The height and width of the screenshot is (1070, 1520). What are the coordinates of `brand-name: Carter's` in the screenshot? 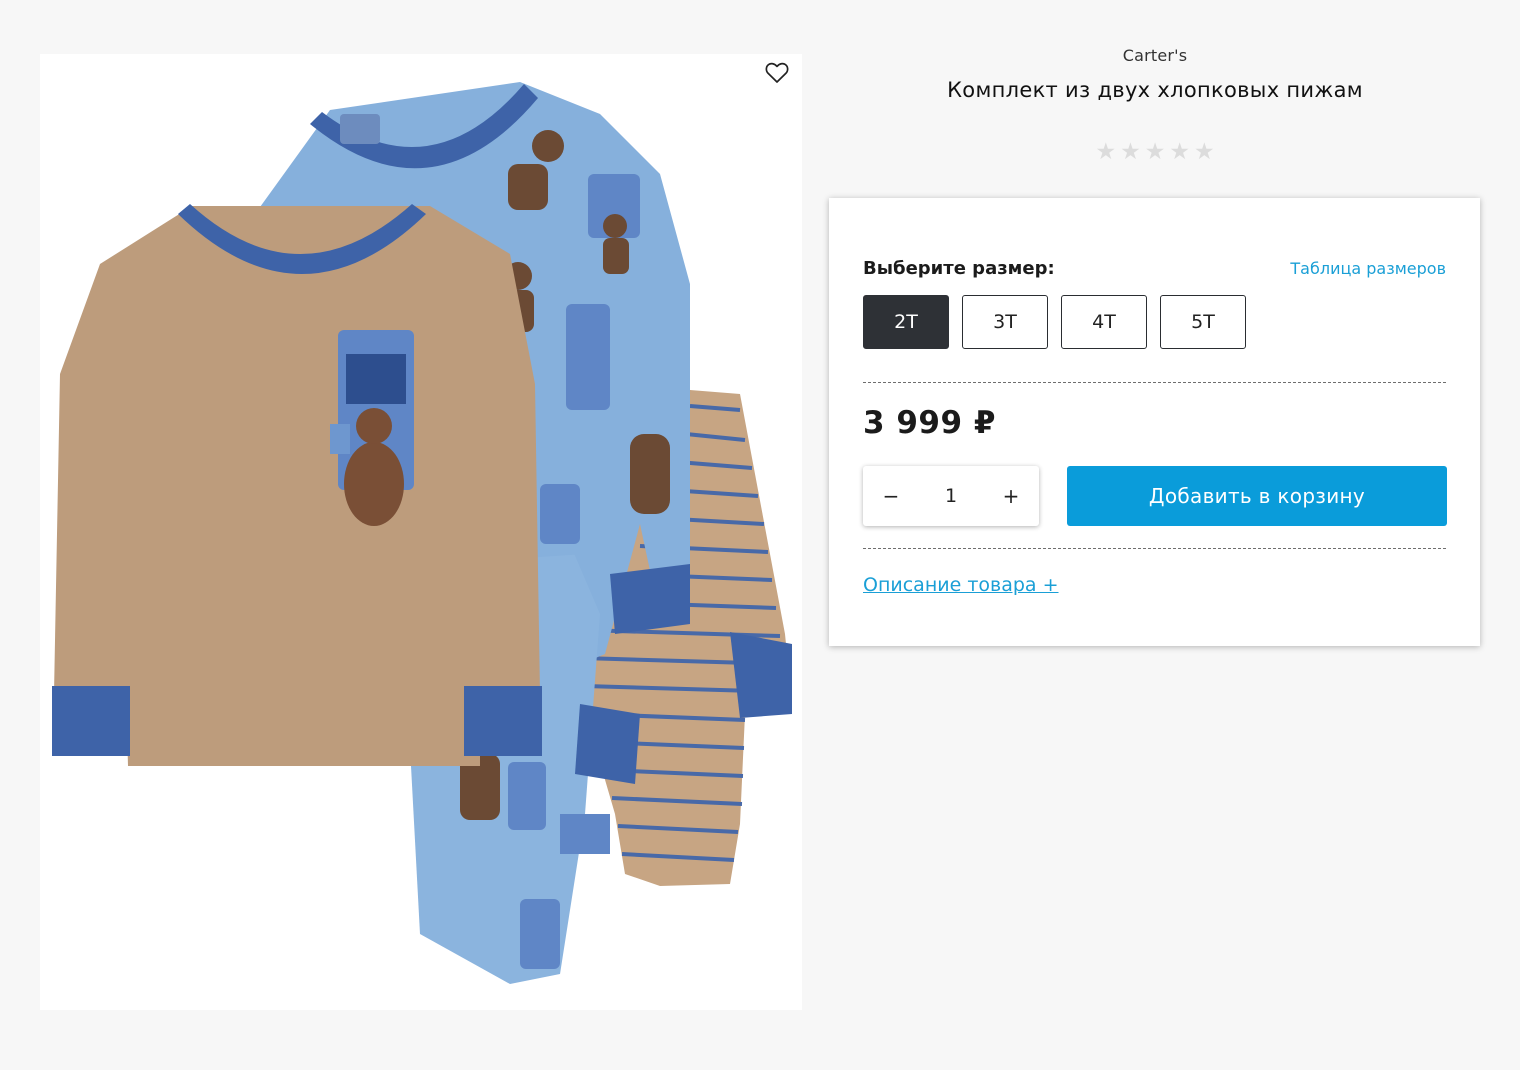 It's located at (1155, 55).